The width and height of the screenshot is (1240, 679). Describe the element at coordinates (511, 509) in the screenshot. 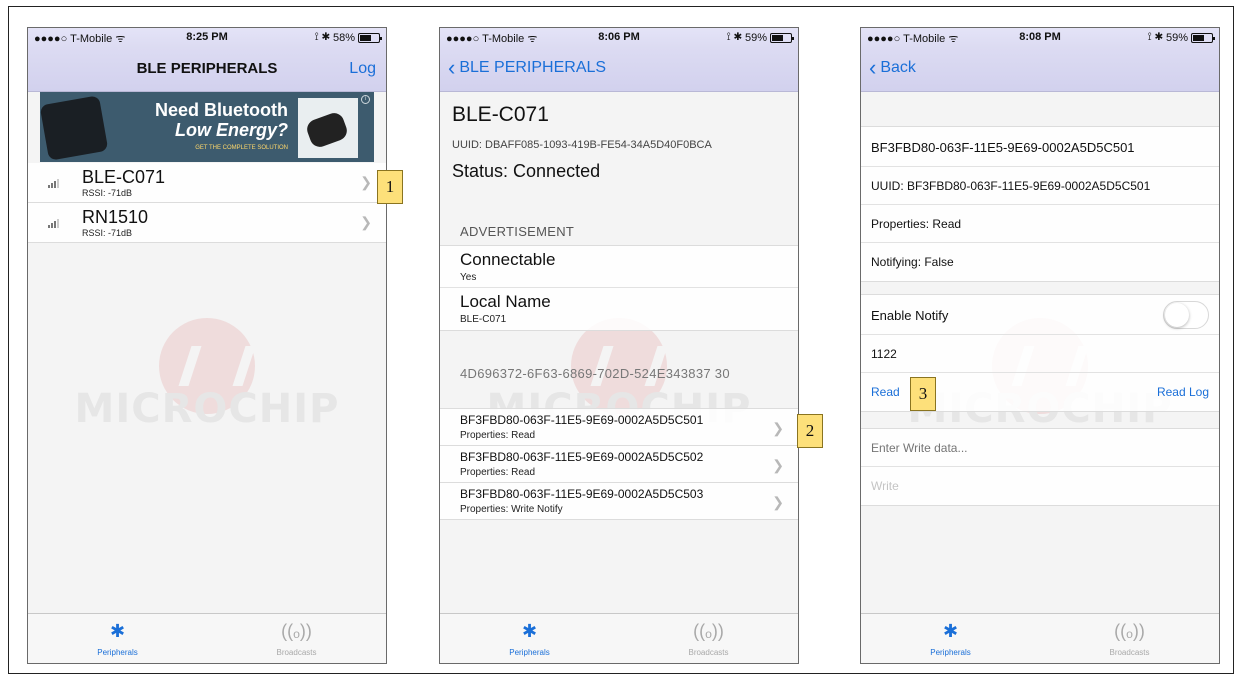

I see `characteristic-properties: Properties: Write Notify` at that location.